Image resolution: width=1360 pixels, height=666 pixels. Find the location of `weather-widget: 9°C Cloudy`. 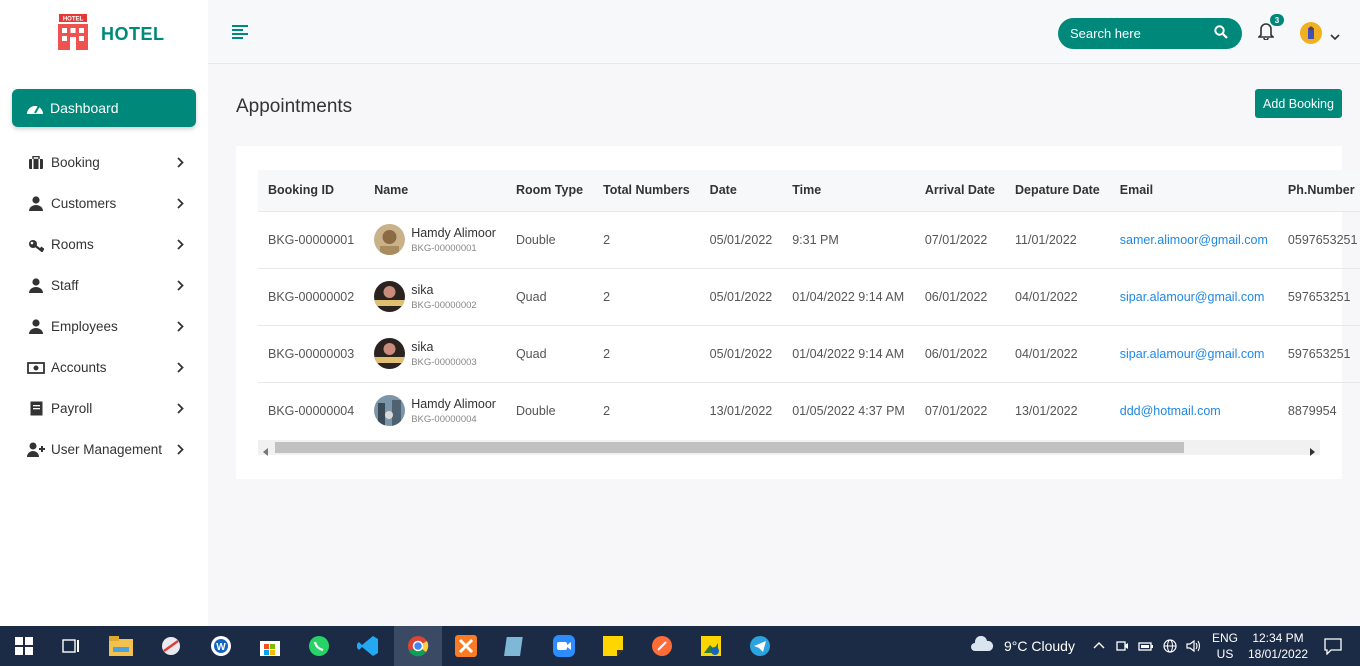

weather-widget: 9°C Cloudy is located at coordinates (1022, 645).